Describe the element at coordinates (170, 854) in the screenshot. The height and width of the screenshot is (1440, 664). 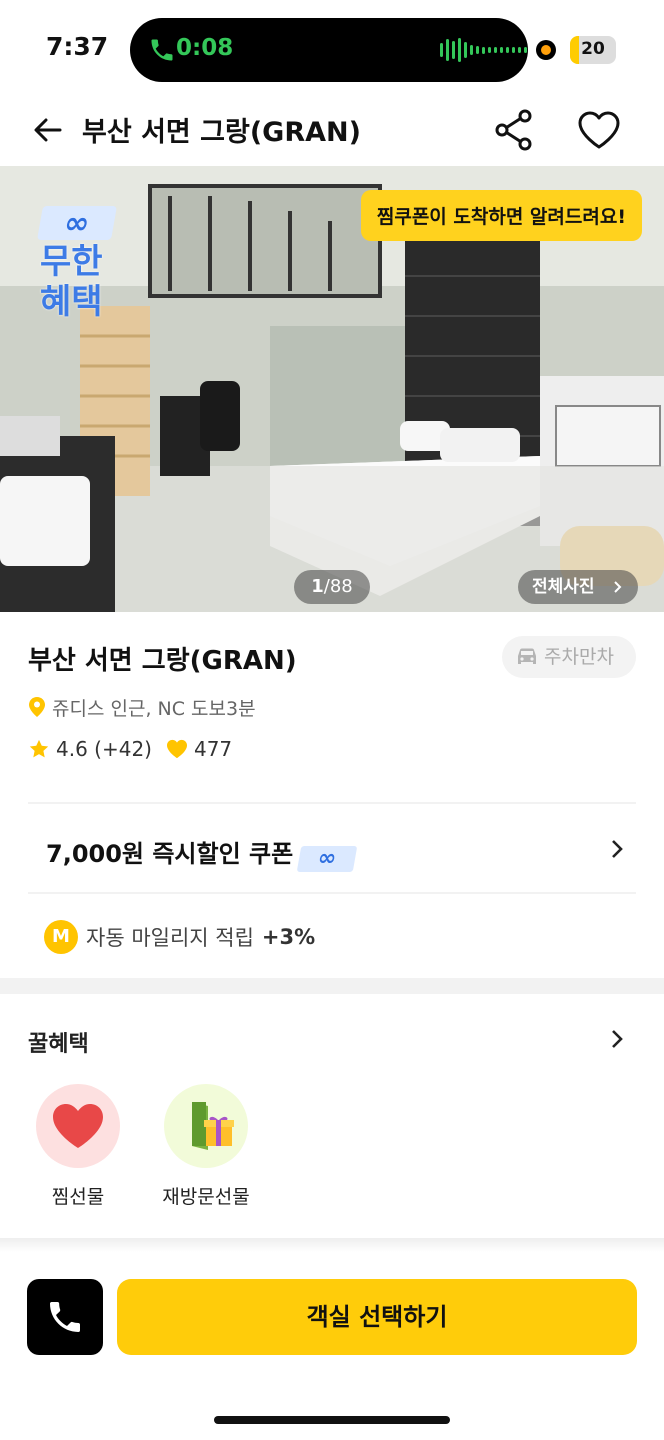
I see `coupon-text: 7,000원 즉시할인 쿠폰` at that location.